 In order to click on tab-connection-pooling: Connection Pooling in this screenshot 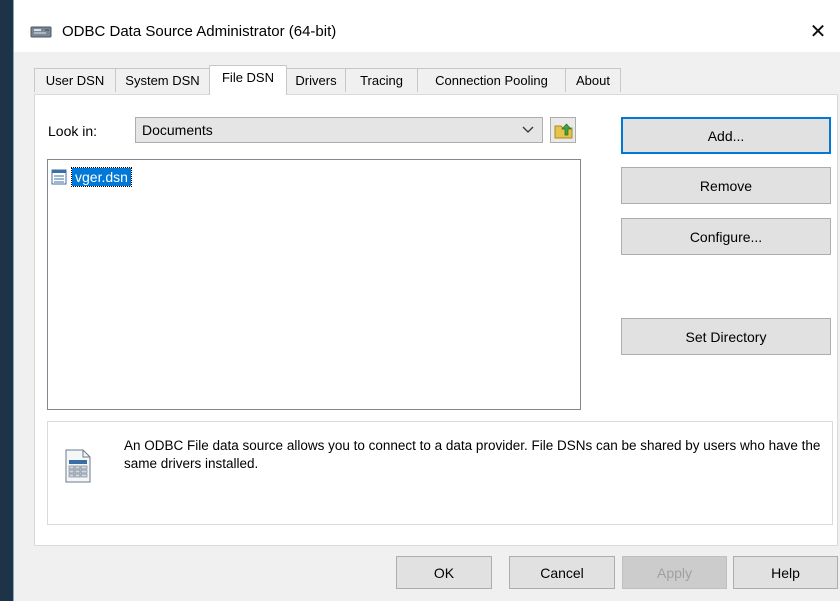, I will do `click(491, 80)`.